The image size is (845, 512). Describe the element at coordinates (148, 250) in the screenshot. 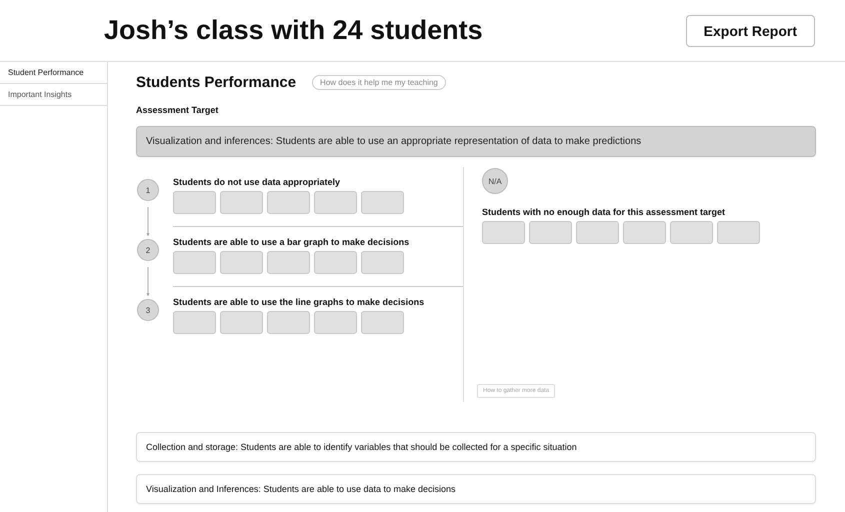

I see `level-badge: 2` at that location.